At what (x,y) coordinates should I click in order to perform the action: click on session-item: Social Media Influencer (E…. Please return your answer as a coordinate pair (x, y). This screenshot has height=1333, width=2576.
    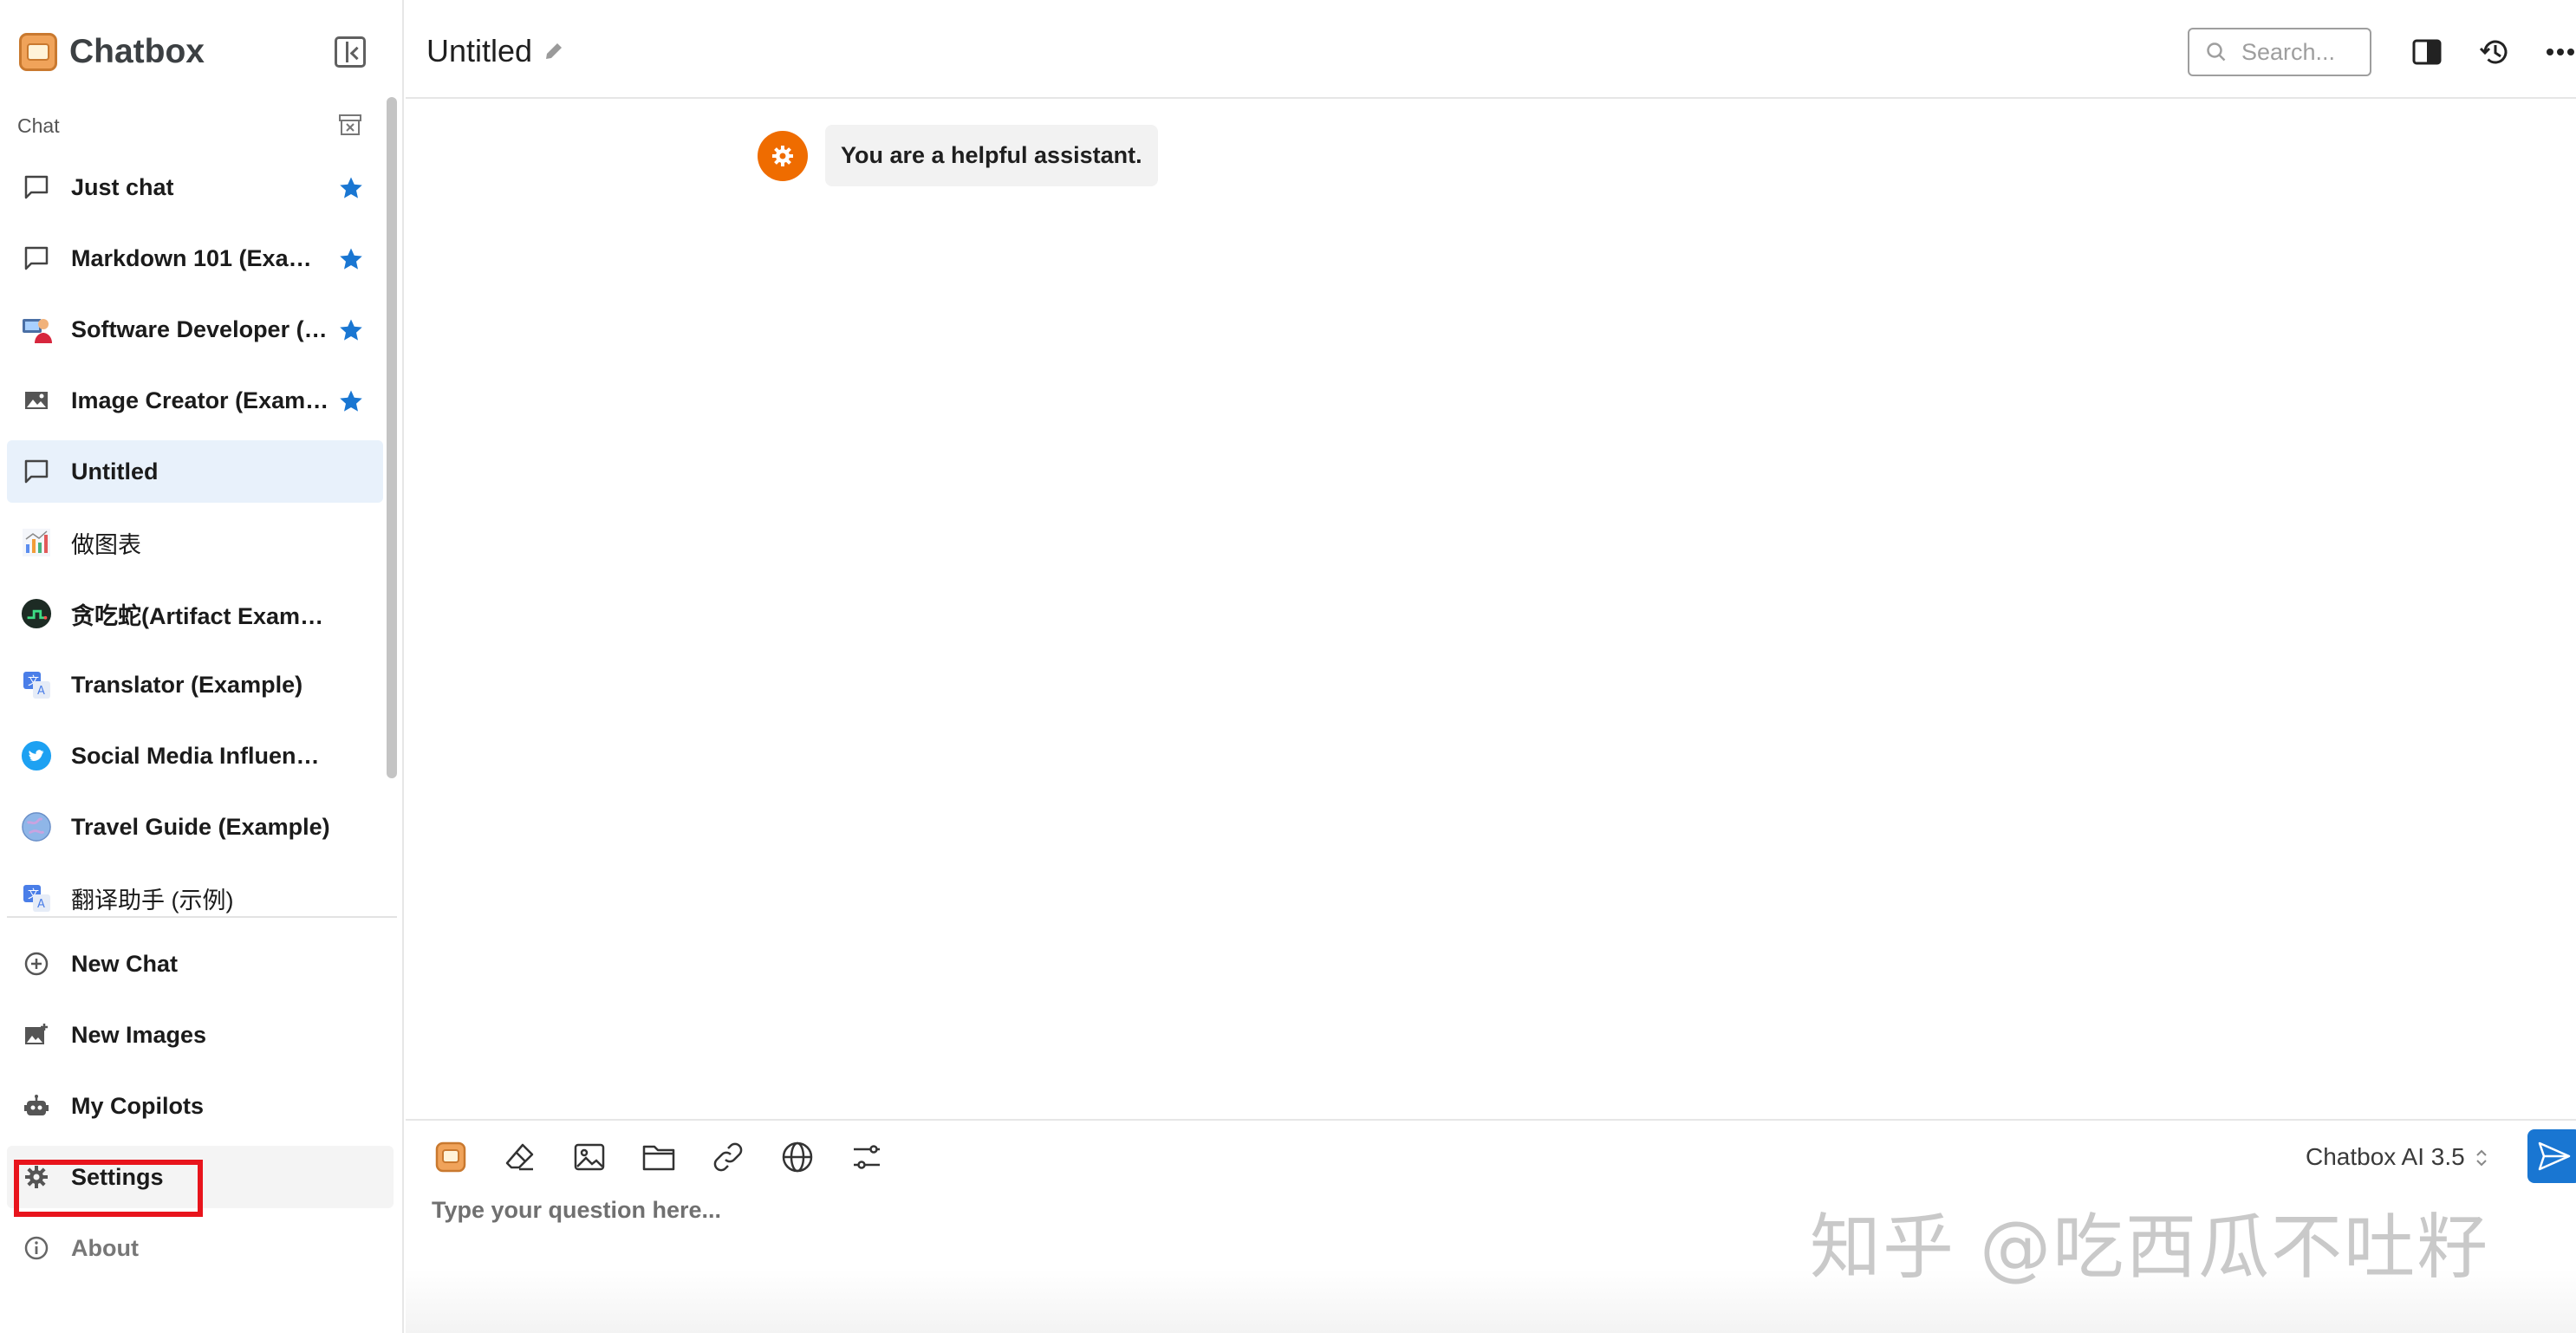
    Looking at the image, I should click on (195, 756).